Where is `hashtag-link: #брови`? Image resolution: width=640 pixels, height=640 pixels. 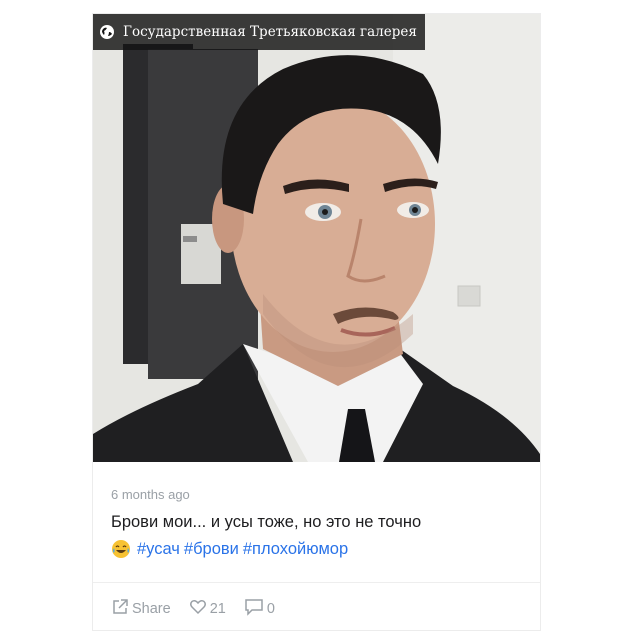
hashtag-link: #брови is located at coordinates (211, 549).